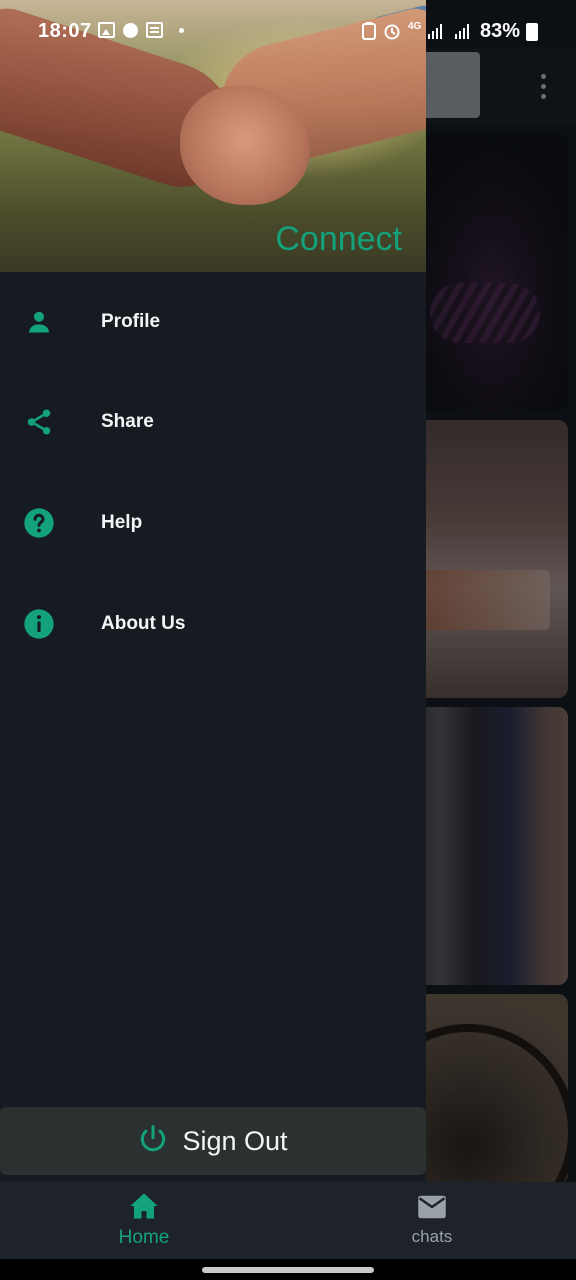 The image size is (576, 1280). I want to click on menu-item-label: About Us, so click(143, 623).